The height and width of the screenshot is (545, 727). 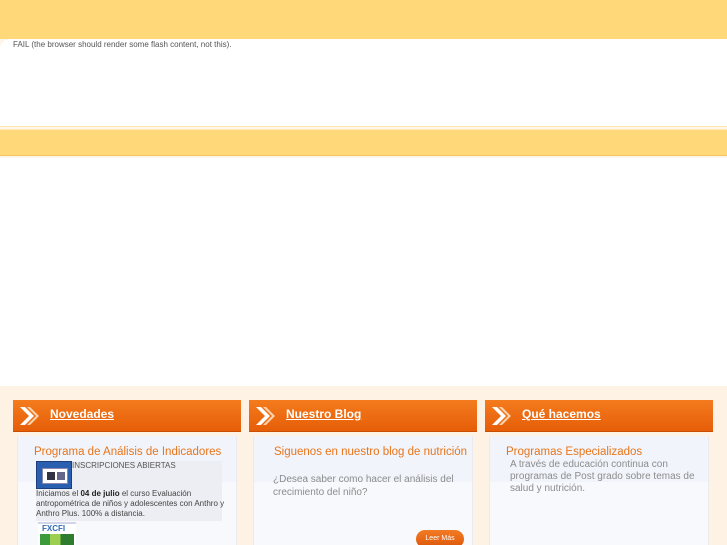 I want to click on item-title: Siguenos en nuestro blog de nutrición, so click(x=371, y=452).